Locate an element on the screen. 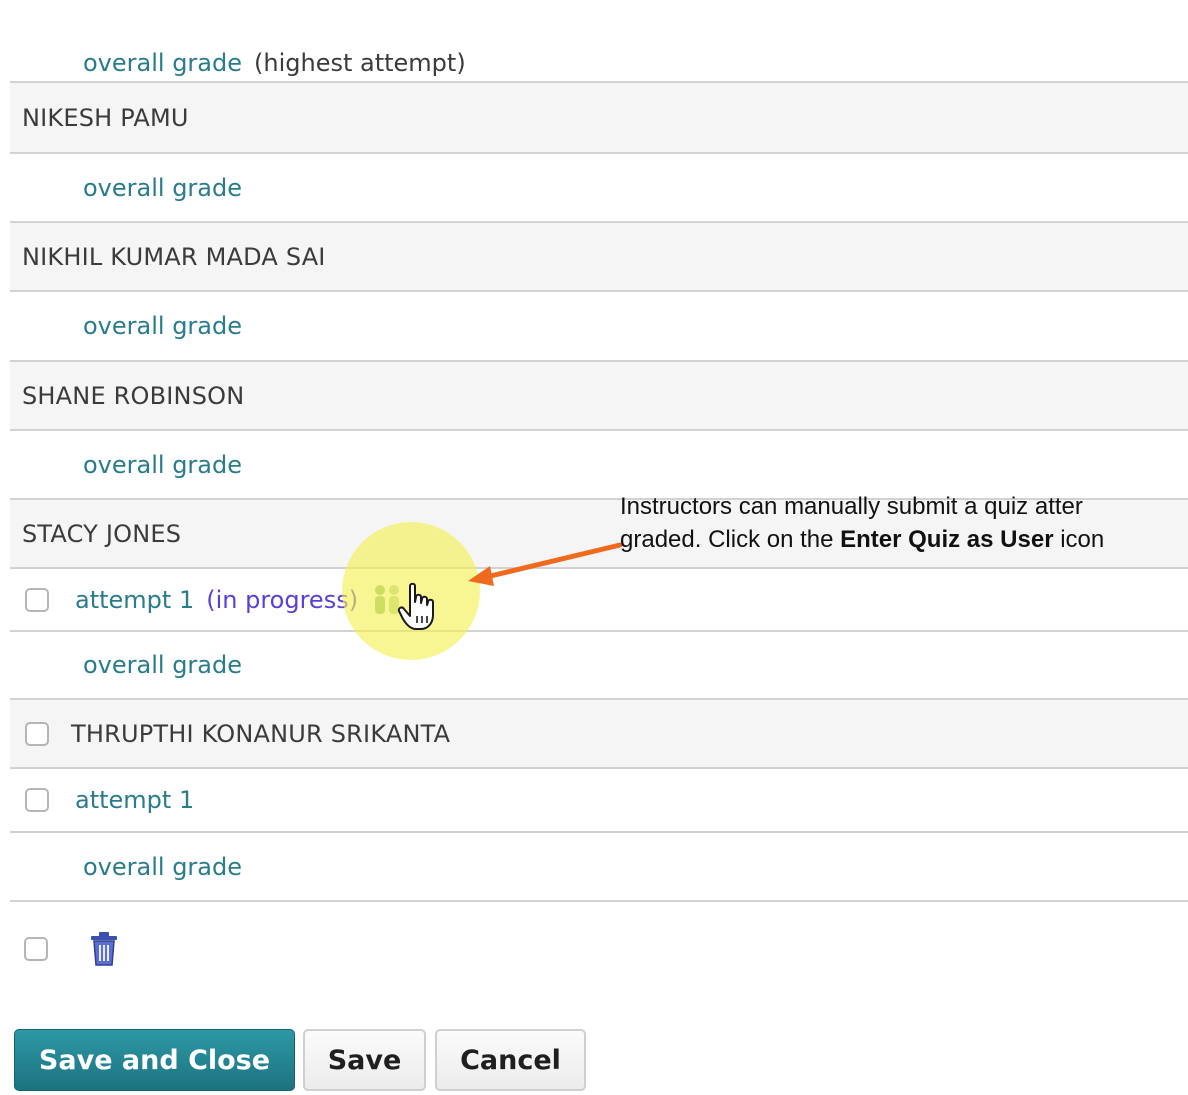  user-name: NIKESH PAMU is located at coordinates (105, 117).